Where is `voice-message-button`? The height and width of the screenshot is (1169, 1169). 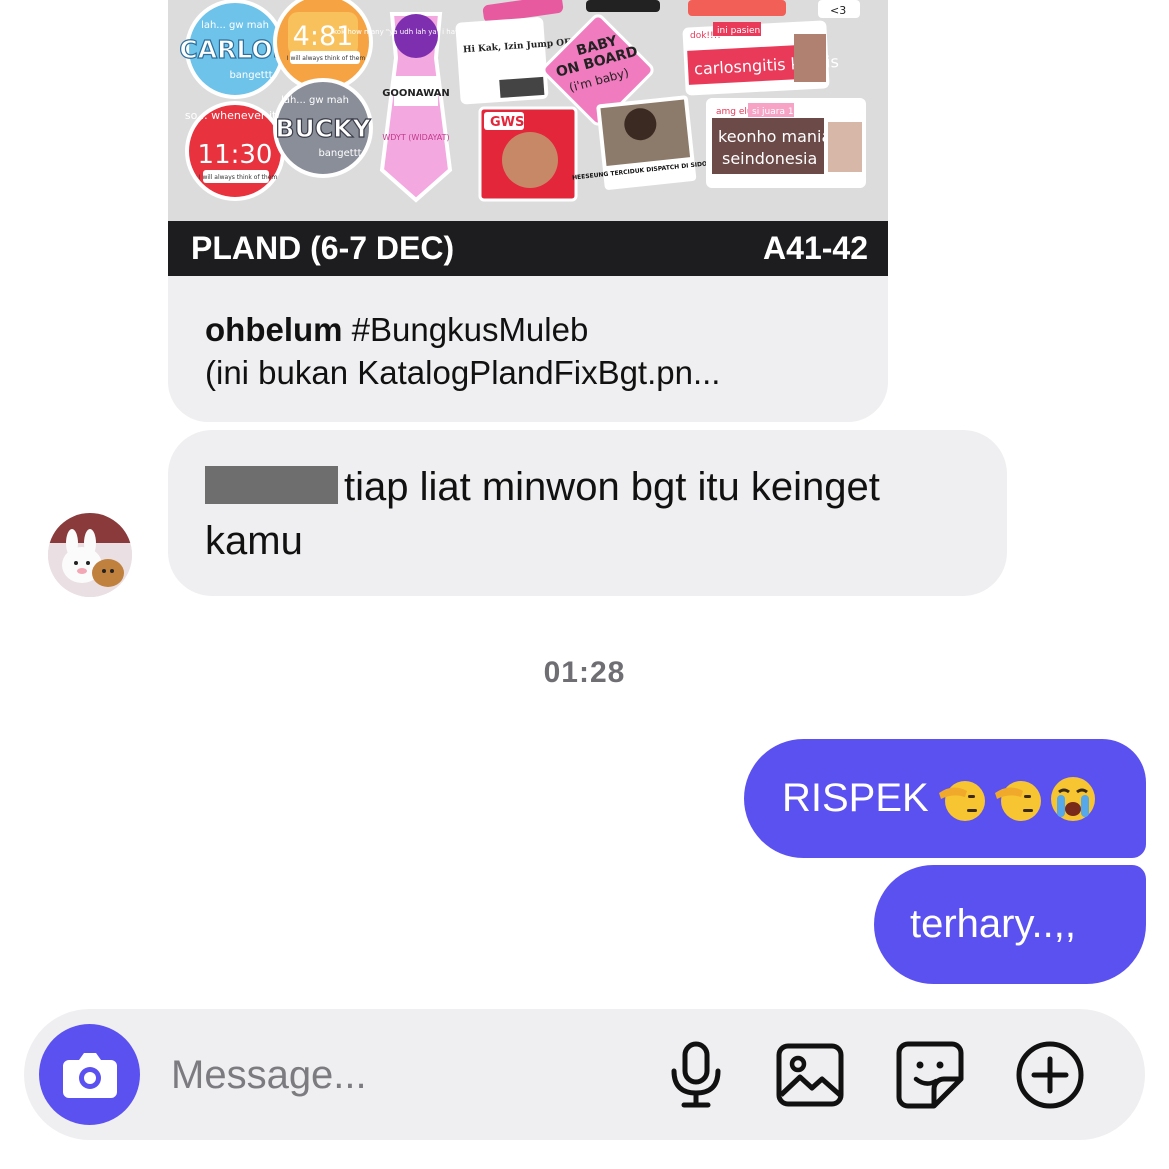
voice-message-button is located at coordinates (696, 1075).